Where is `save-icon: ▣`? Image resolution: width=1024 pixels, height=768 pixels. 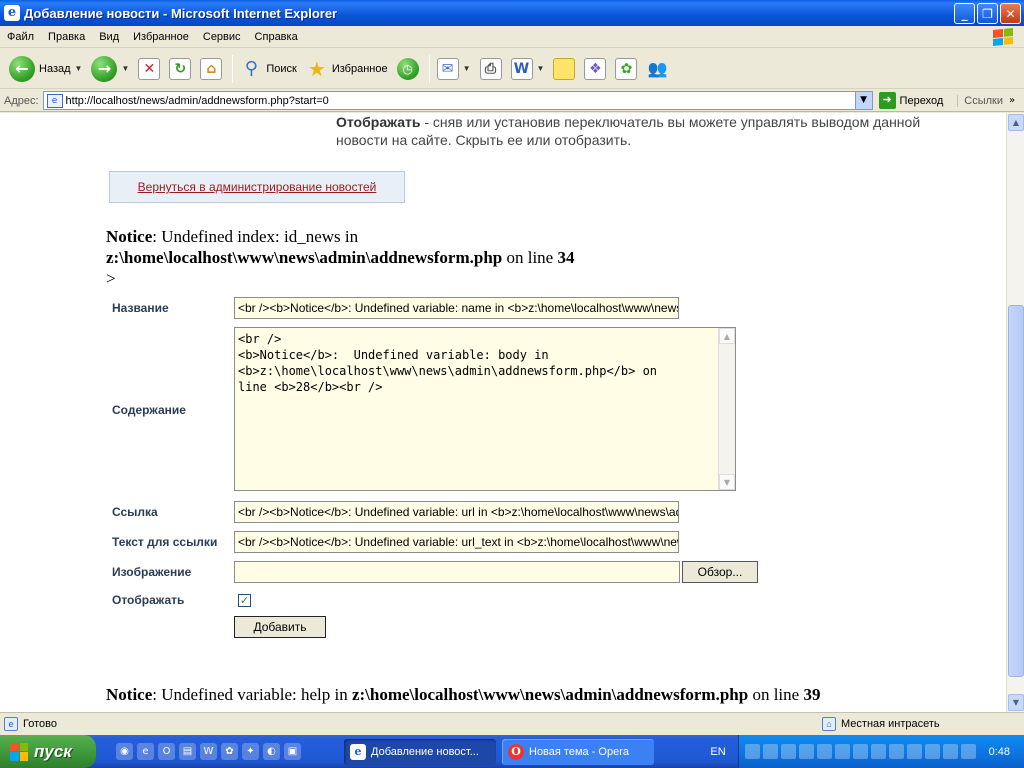 save-icon: ▣ is located at coordinates (292, 751).